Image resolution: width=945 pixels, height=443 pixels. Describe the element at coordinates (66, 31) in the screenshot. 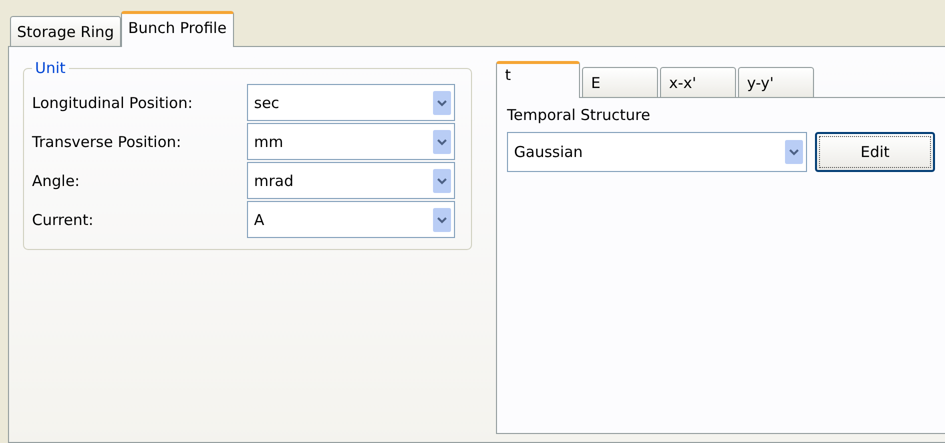

I see `tab: Storage Ring` at that location.